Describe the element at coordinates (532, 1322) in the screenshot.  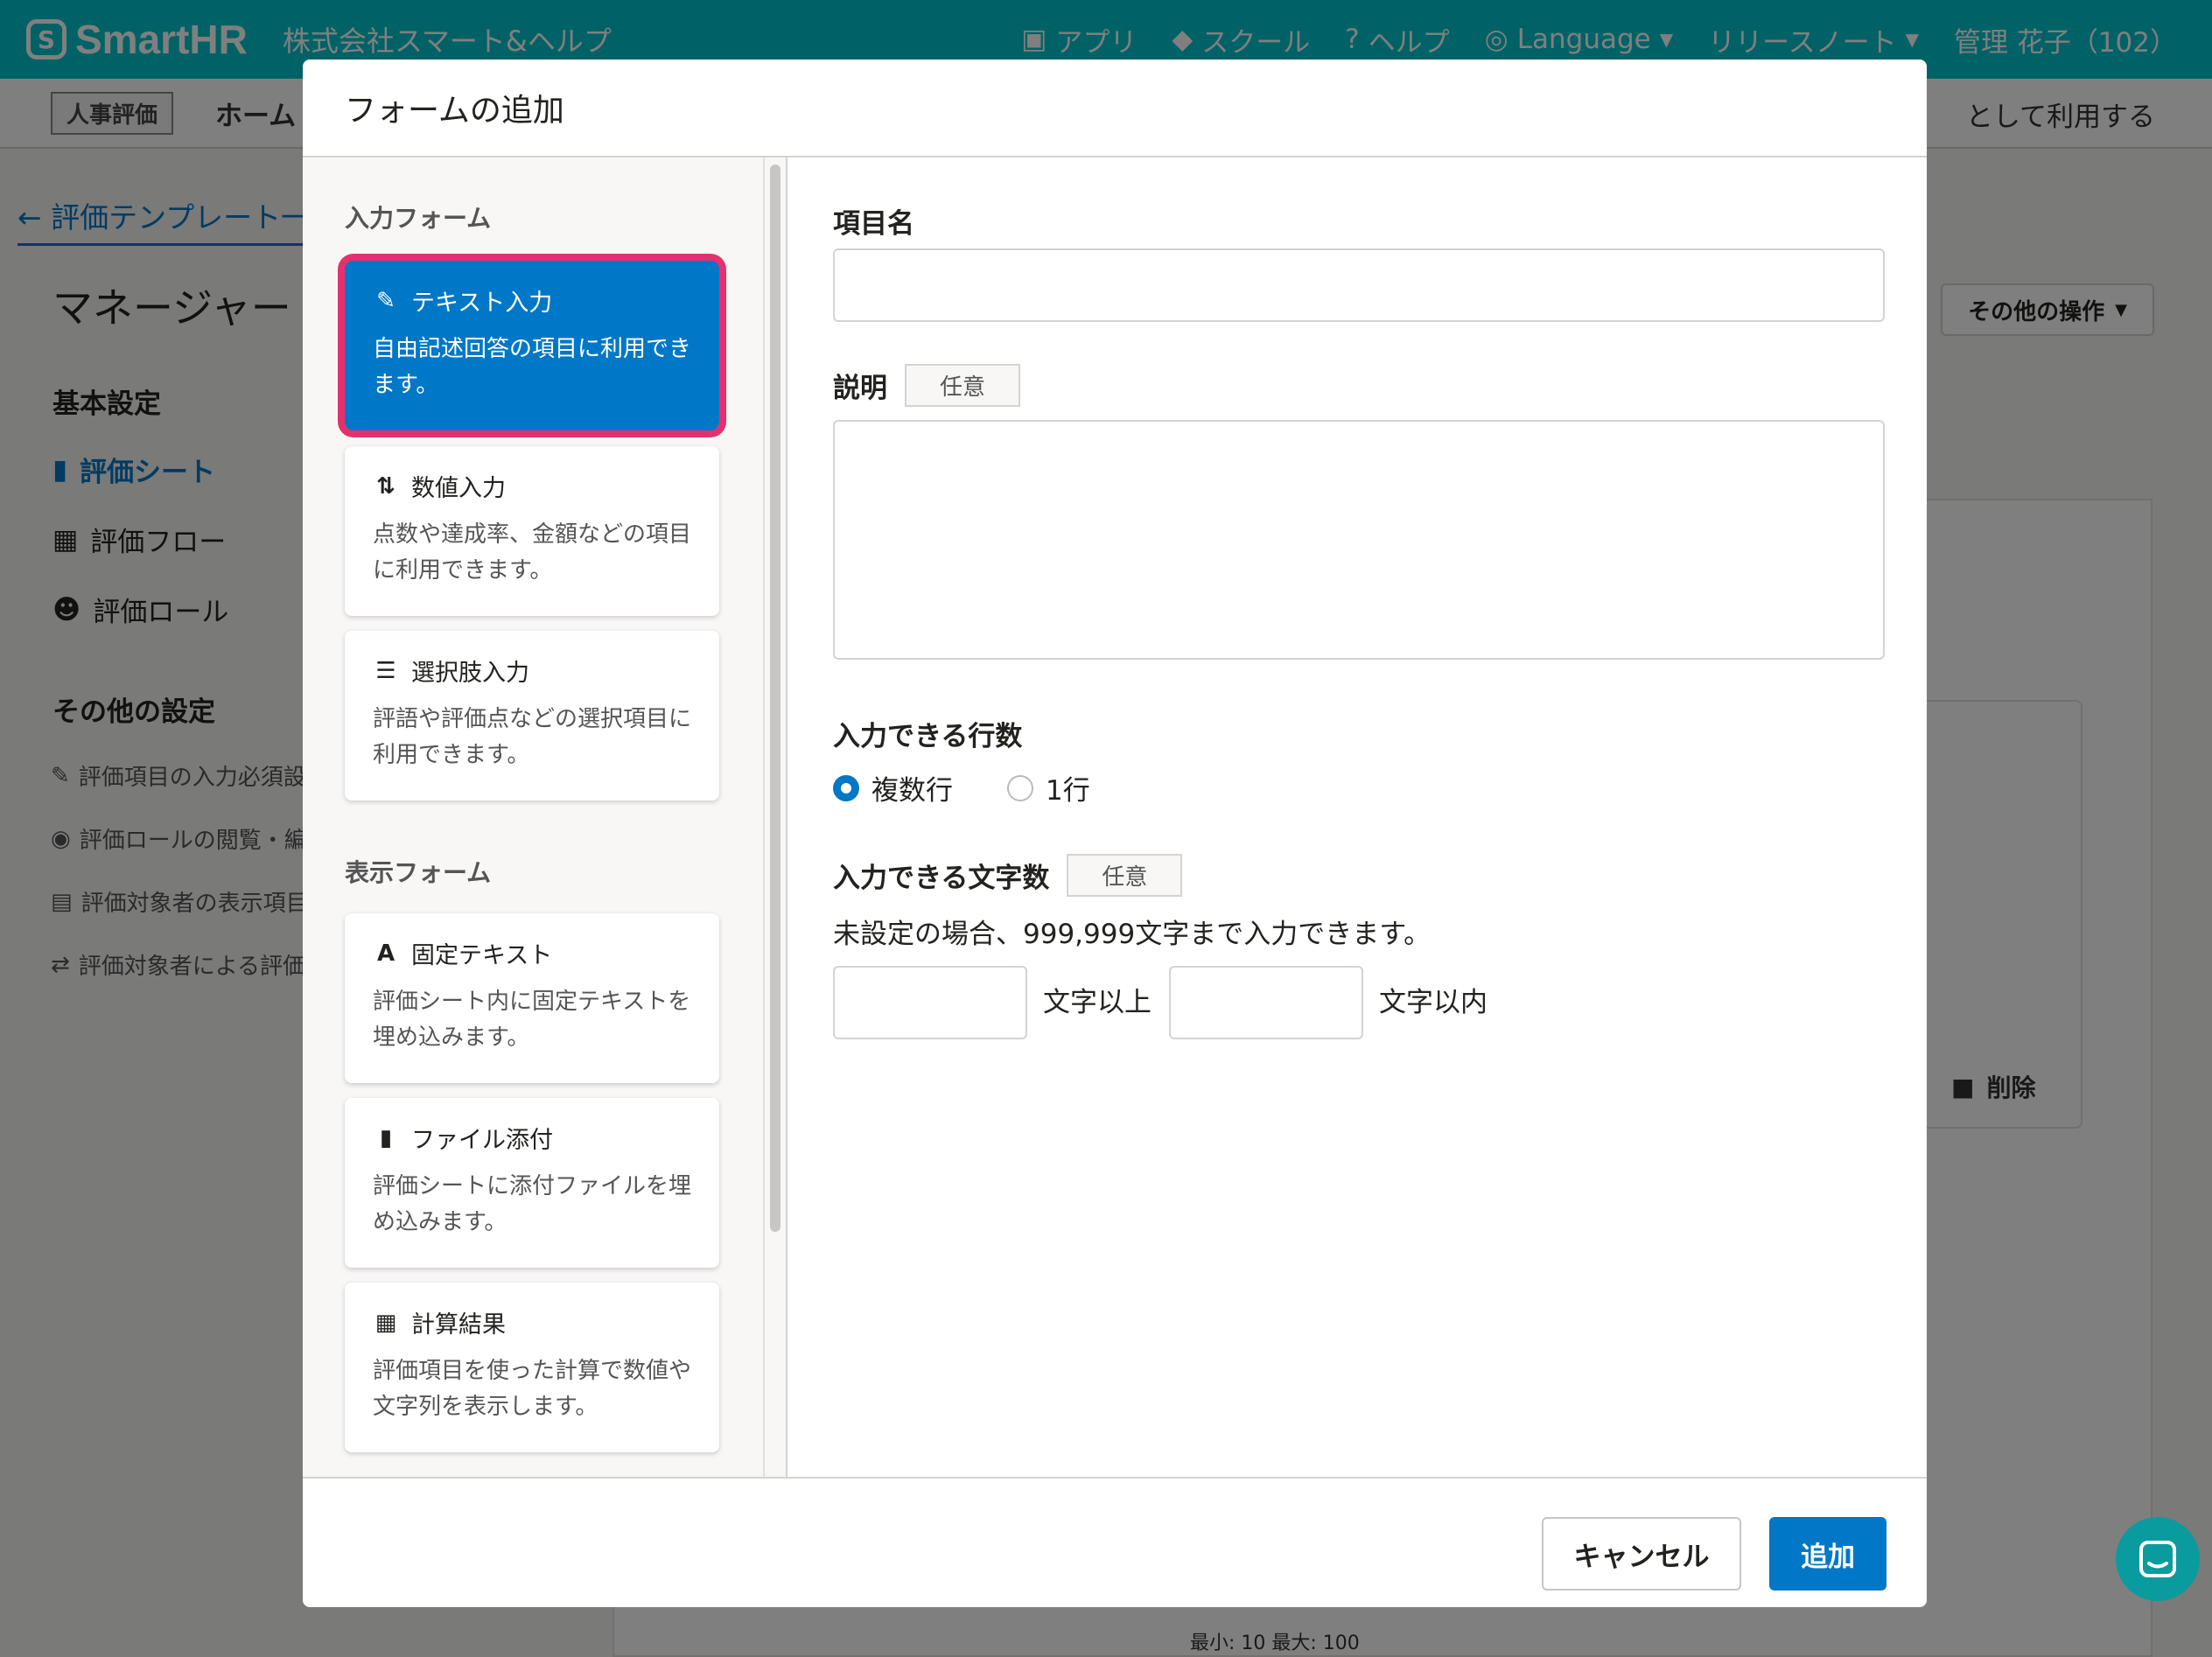
I see `form-card-title: ▦ 計算結果` at that location.